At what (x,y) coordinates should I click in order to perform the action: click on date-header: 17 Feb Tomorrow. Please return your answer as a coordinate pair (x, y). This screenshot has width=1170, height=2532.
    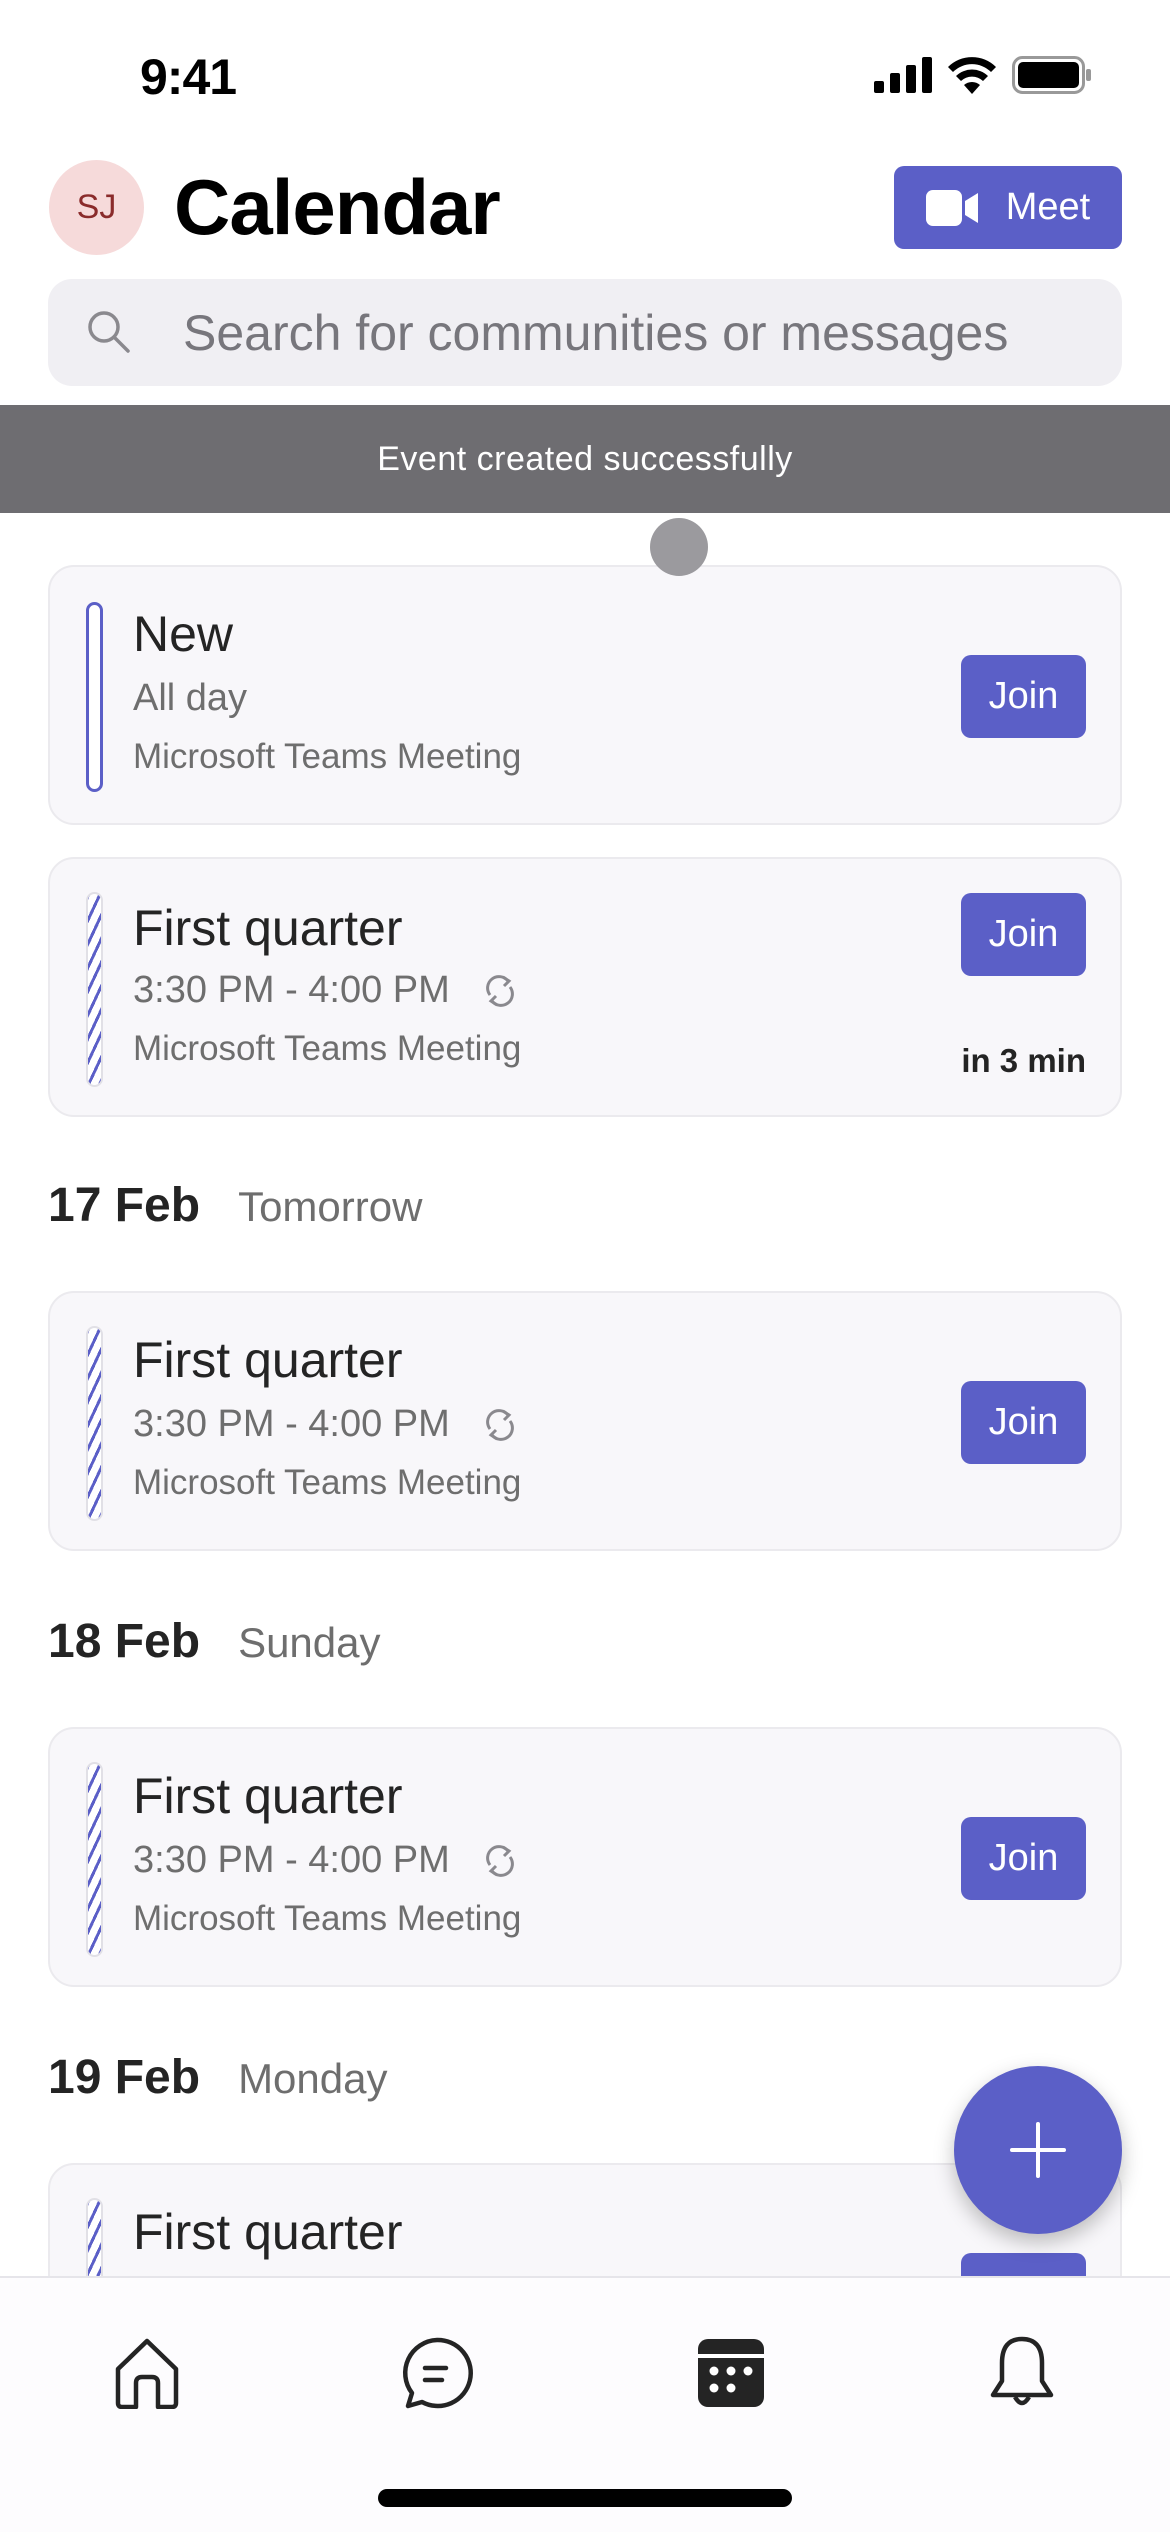
    Looking at the image, I should click on (235, 1205).